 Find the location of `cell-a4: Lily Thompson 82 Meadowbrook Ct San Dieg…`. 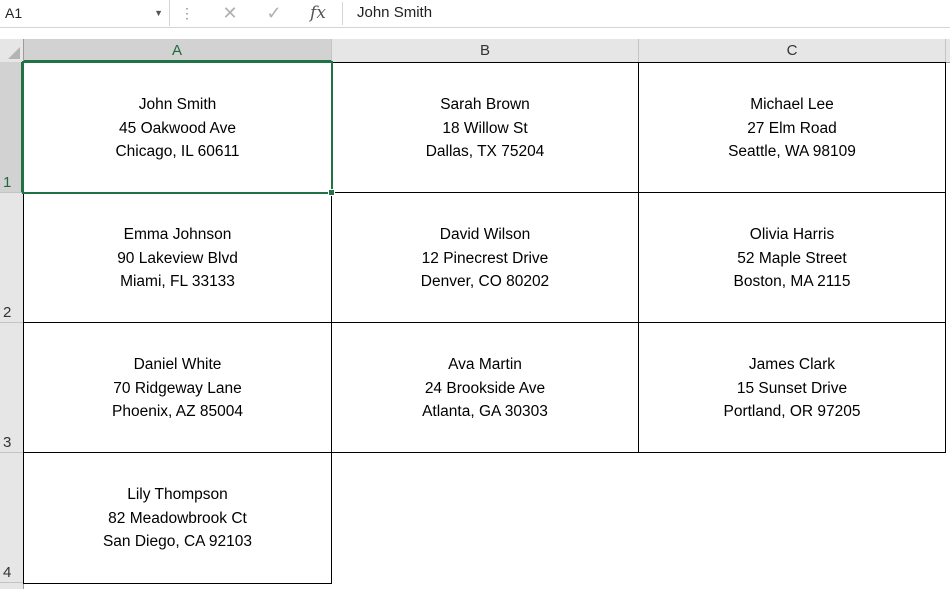

cell-a4: Lily Thompson 82 Meadowbrook Ct San Dieg… is located at coordinates (177, 518).